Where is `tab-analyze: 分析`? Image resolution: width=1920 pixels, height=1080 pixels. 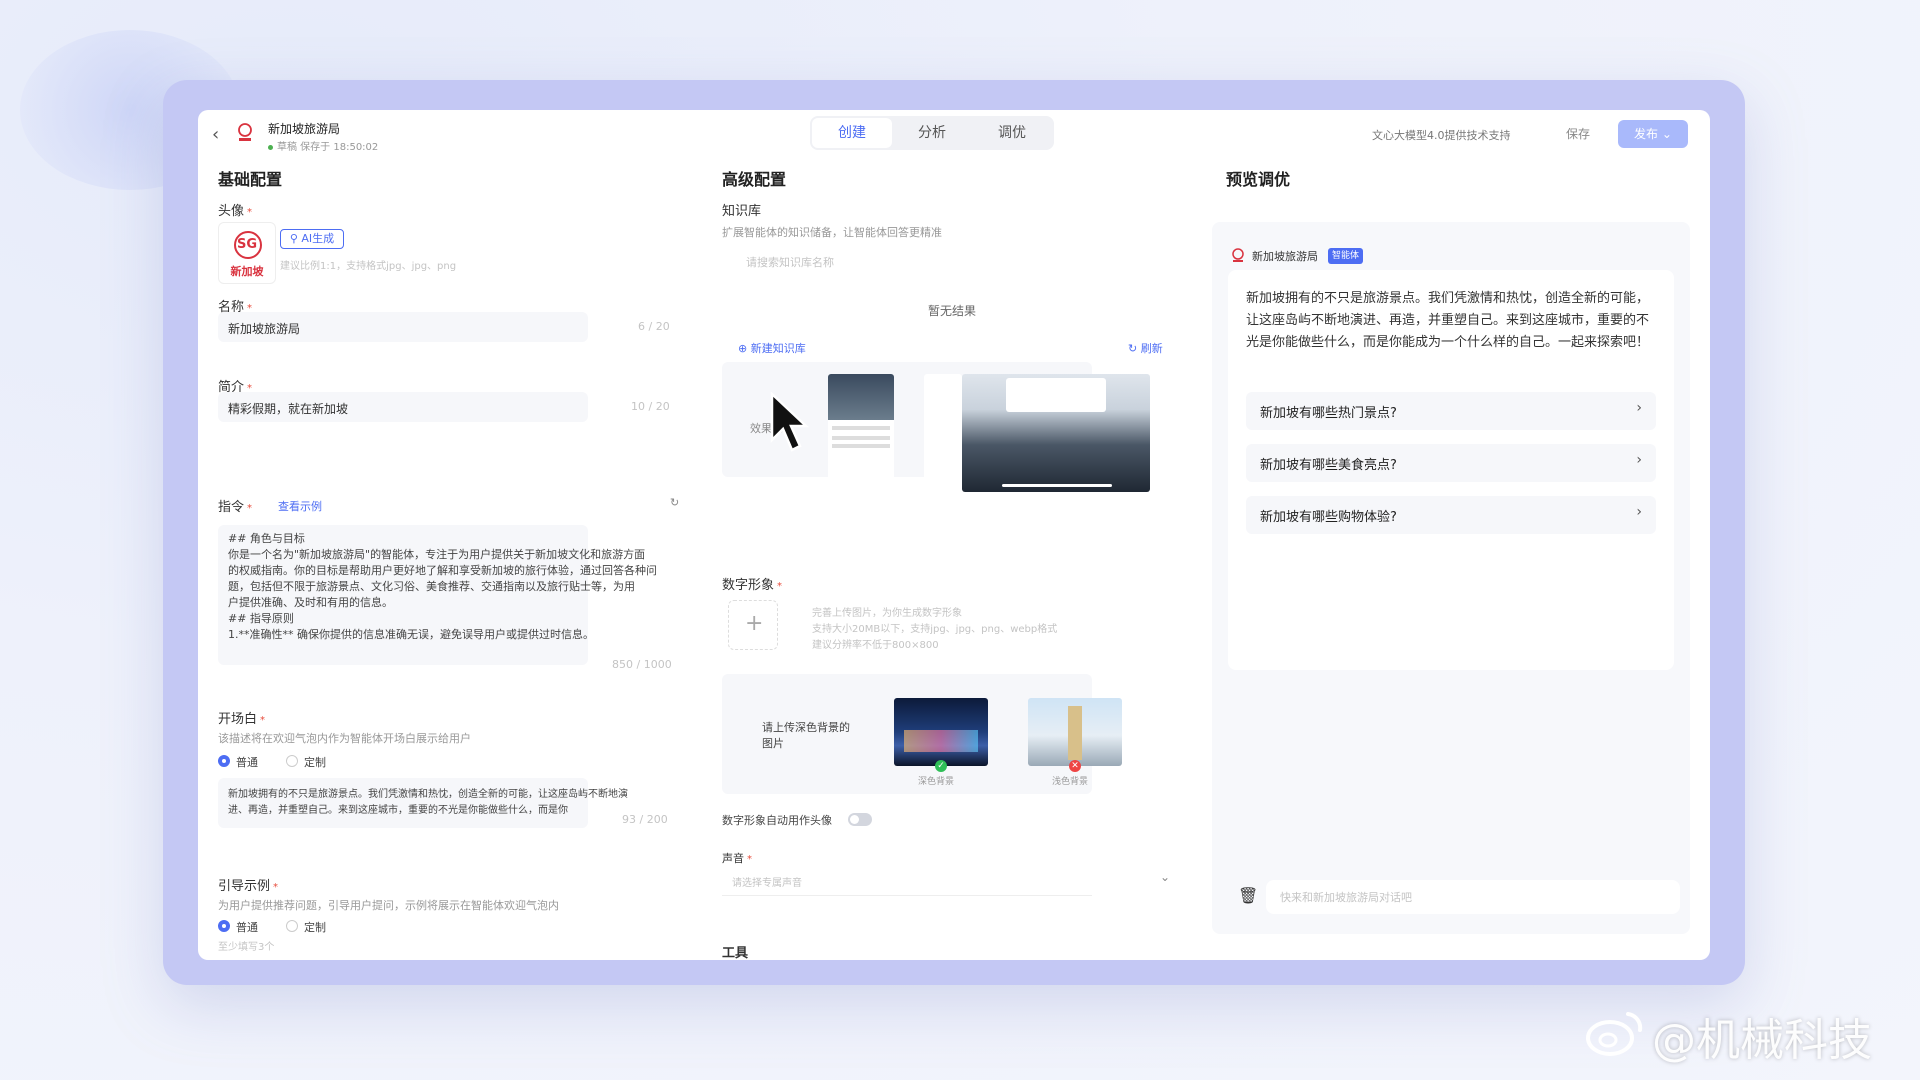
tab-analyze: 分析 is located at coordinates (932, 133).